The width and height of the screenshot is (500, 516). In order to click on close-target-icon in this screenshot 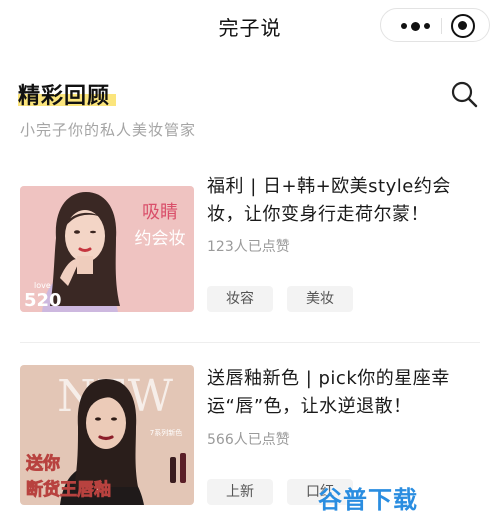, I will do `click(463, 26)`.